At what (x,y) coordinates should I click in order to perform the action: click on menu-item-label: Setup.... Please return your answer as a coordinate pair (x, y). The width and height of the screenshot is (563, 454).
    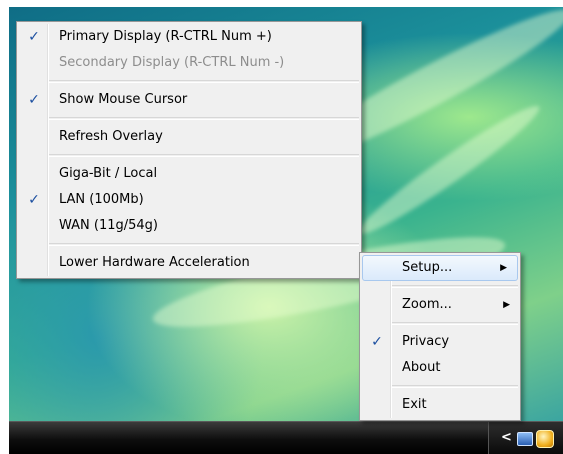
    Looking at the image, I should click on (427, 267).